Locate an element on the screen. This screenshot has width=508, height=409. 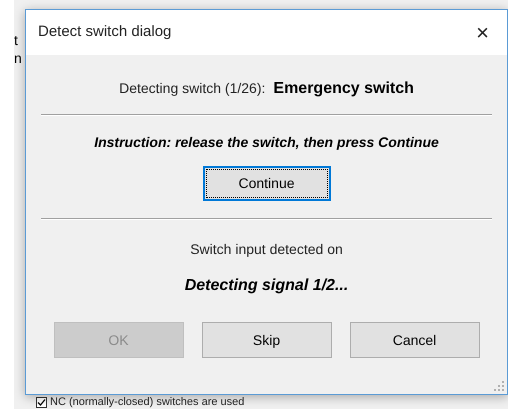
instruction-text: Instruction: release the switch, then press Continue is located at coordinates (266, 142).